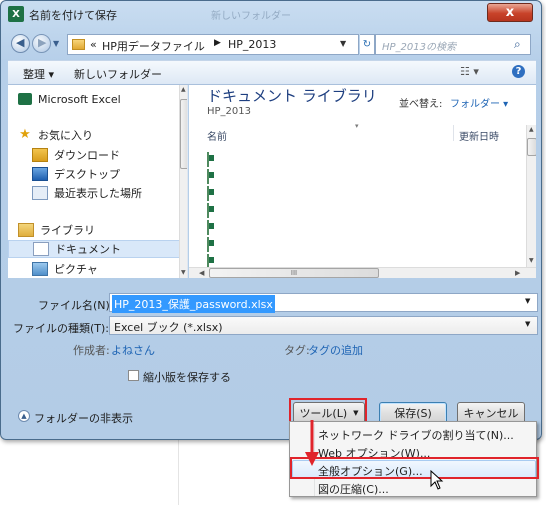 The image size is (546, 505). What do you see at coordinates (251, 16) in the screenshot?
I see `background-window-title: 新しいフォルダー` at bounding box center [251, 16].